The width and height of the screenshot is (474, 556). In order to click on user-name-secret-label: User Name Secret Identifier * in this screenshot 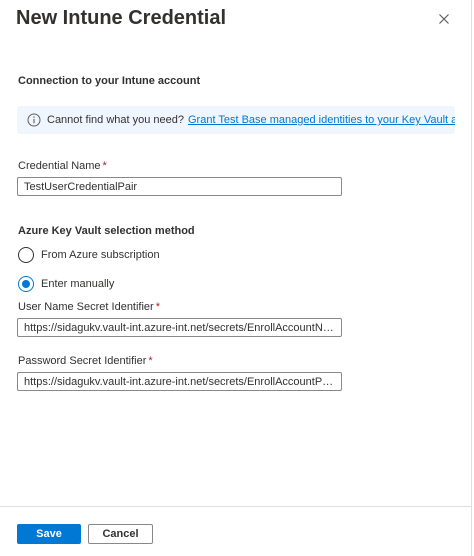, I will do `click(89, 307)`.